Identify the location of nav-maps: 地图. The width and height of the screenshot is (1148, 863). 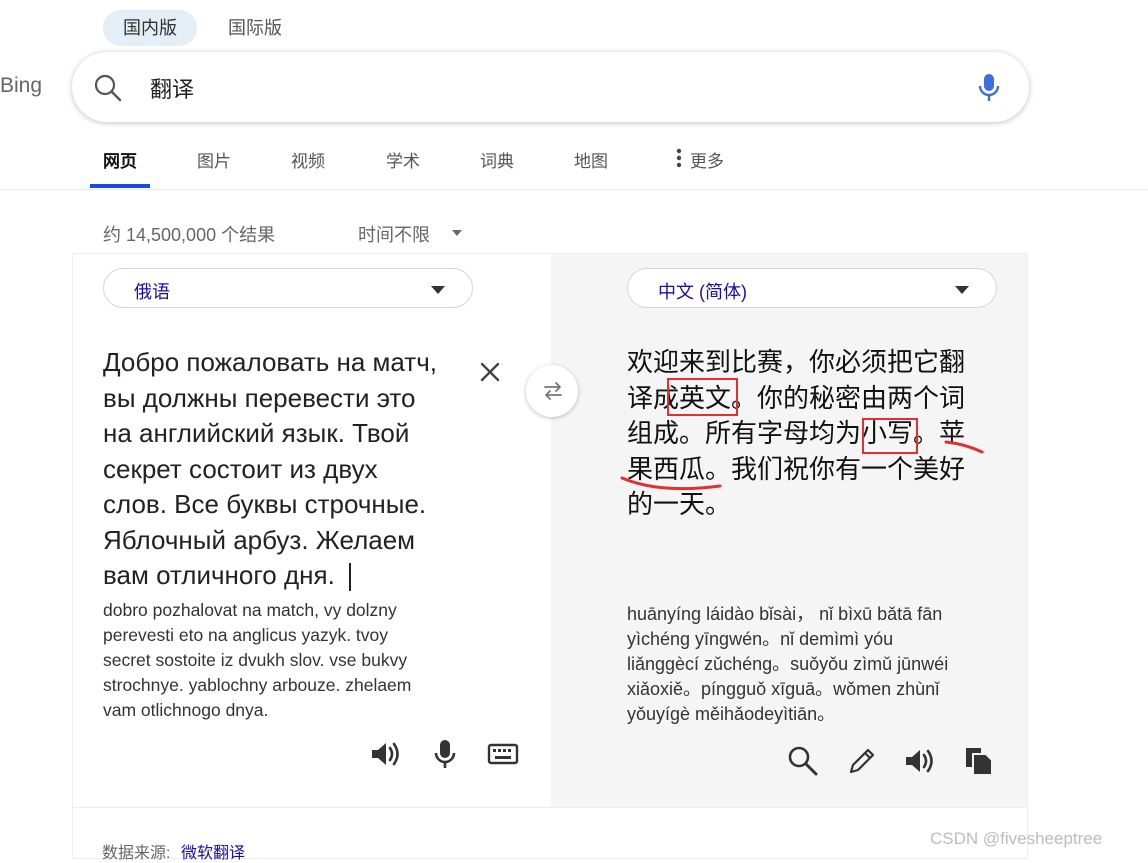
(591, 159).